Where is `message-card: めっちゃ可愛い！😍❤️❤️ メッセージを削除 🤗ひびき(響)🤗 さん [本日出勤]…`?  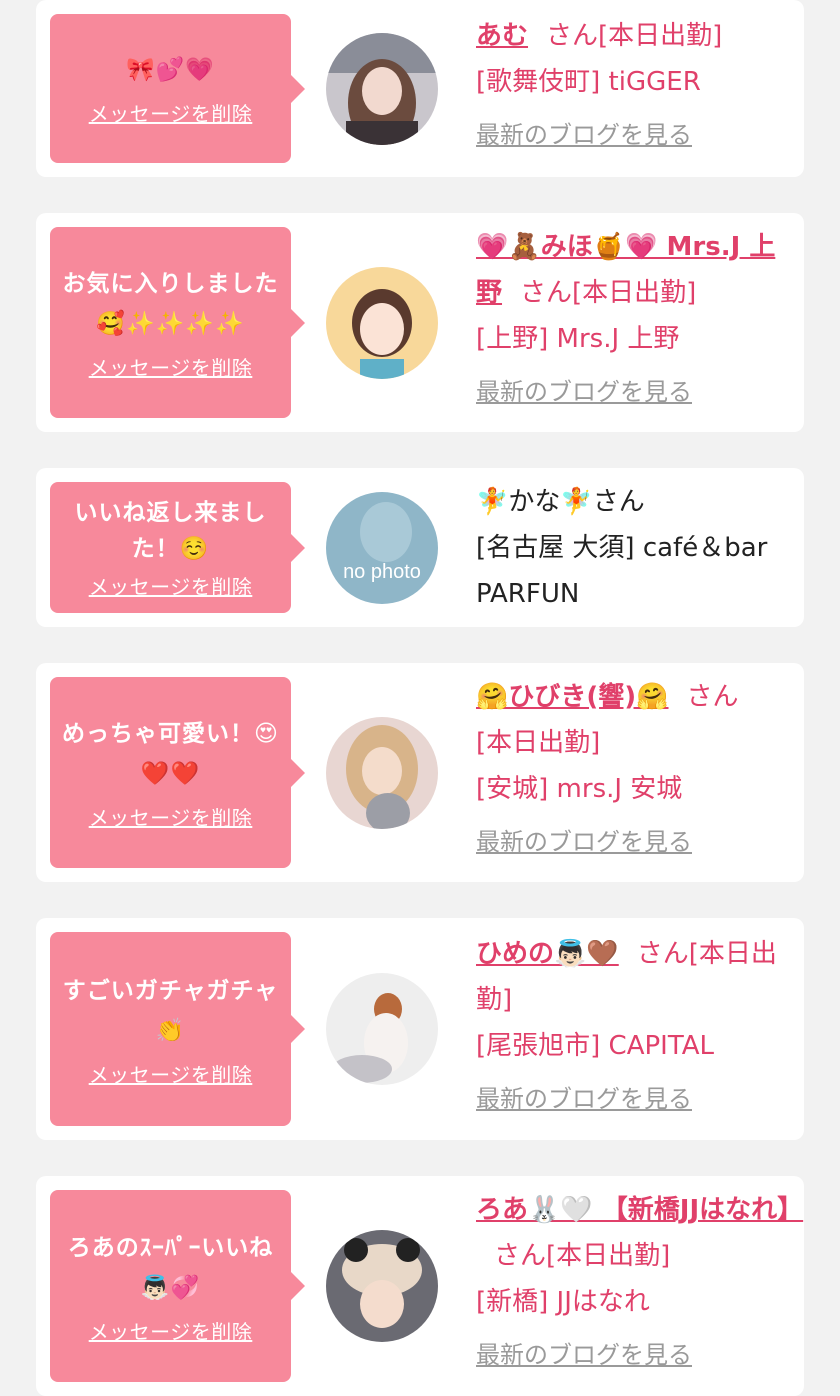 message-card: めっちゃ可愛い！😍❤️❤️ メッセージを削除 🤗ひびき(響)🤗 さん [本日出勤]… is located at coordinates (420, 772).